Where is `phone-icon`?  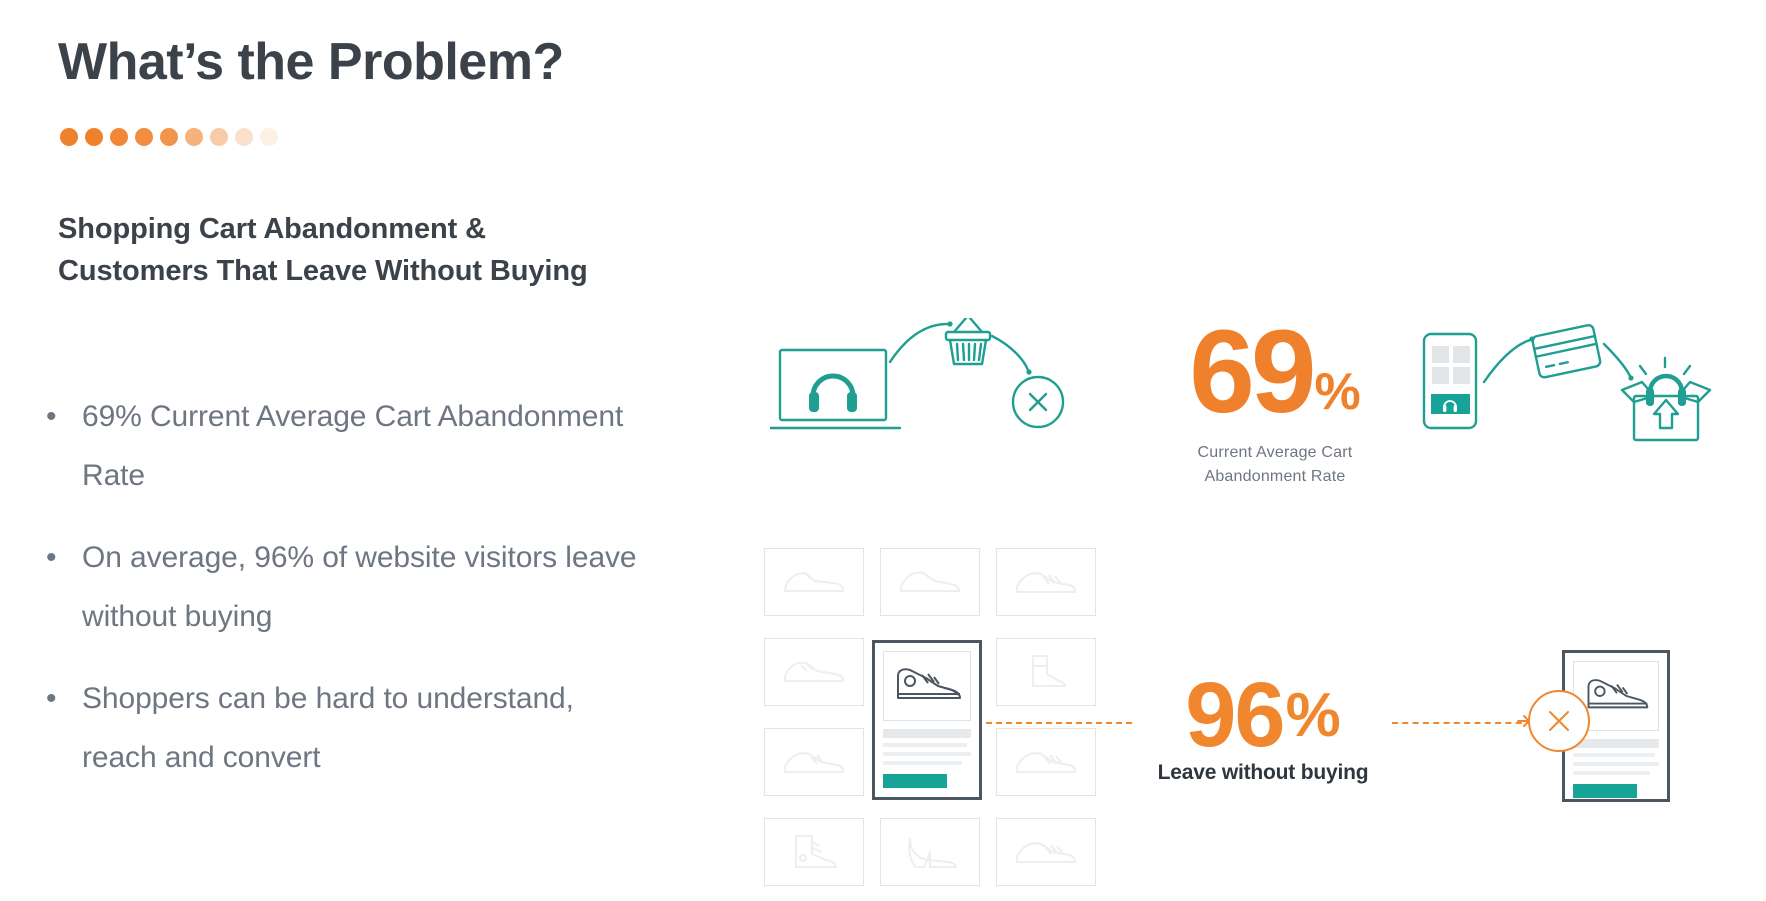 phone-icon is located at coordinates (1450, 381).